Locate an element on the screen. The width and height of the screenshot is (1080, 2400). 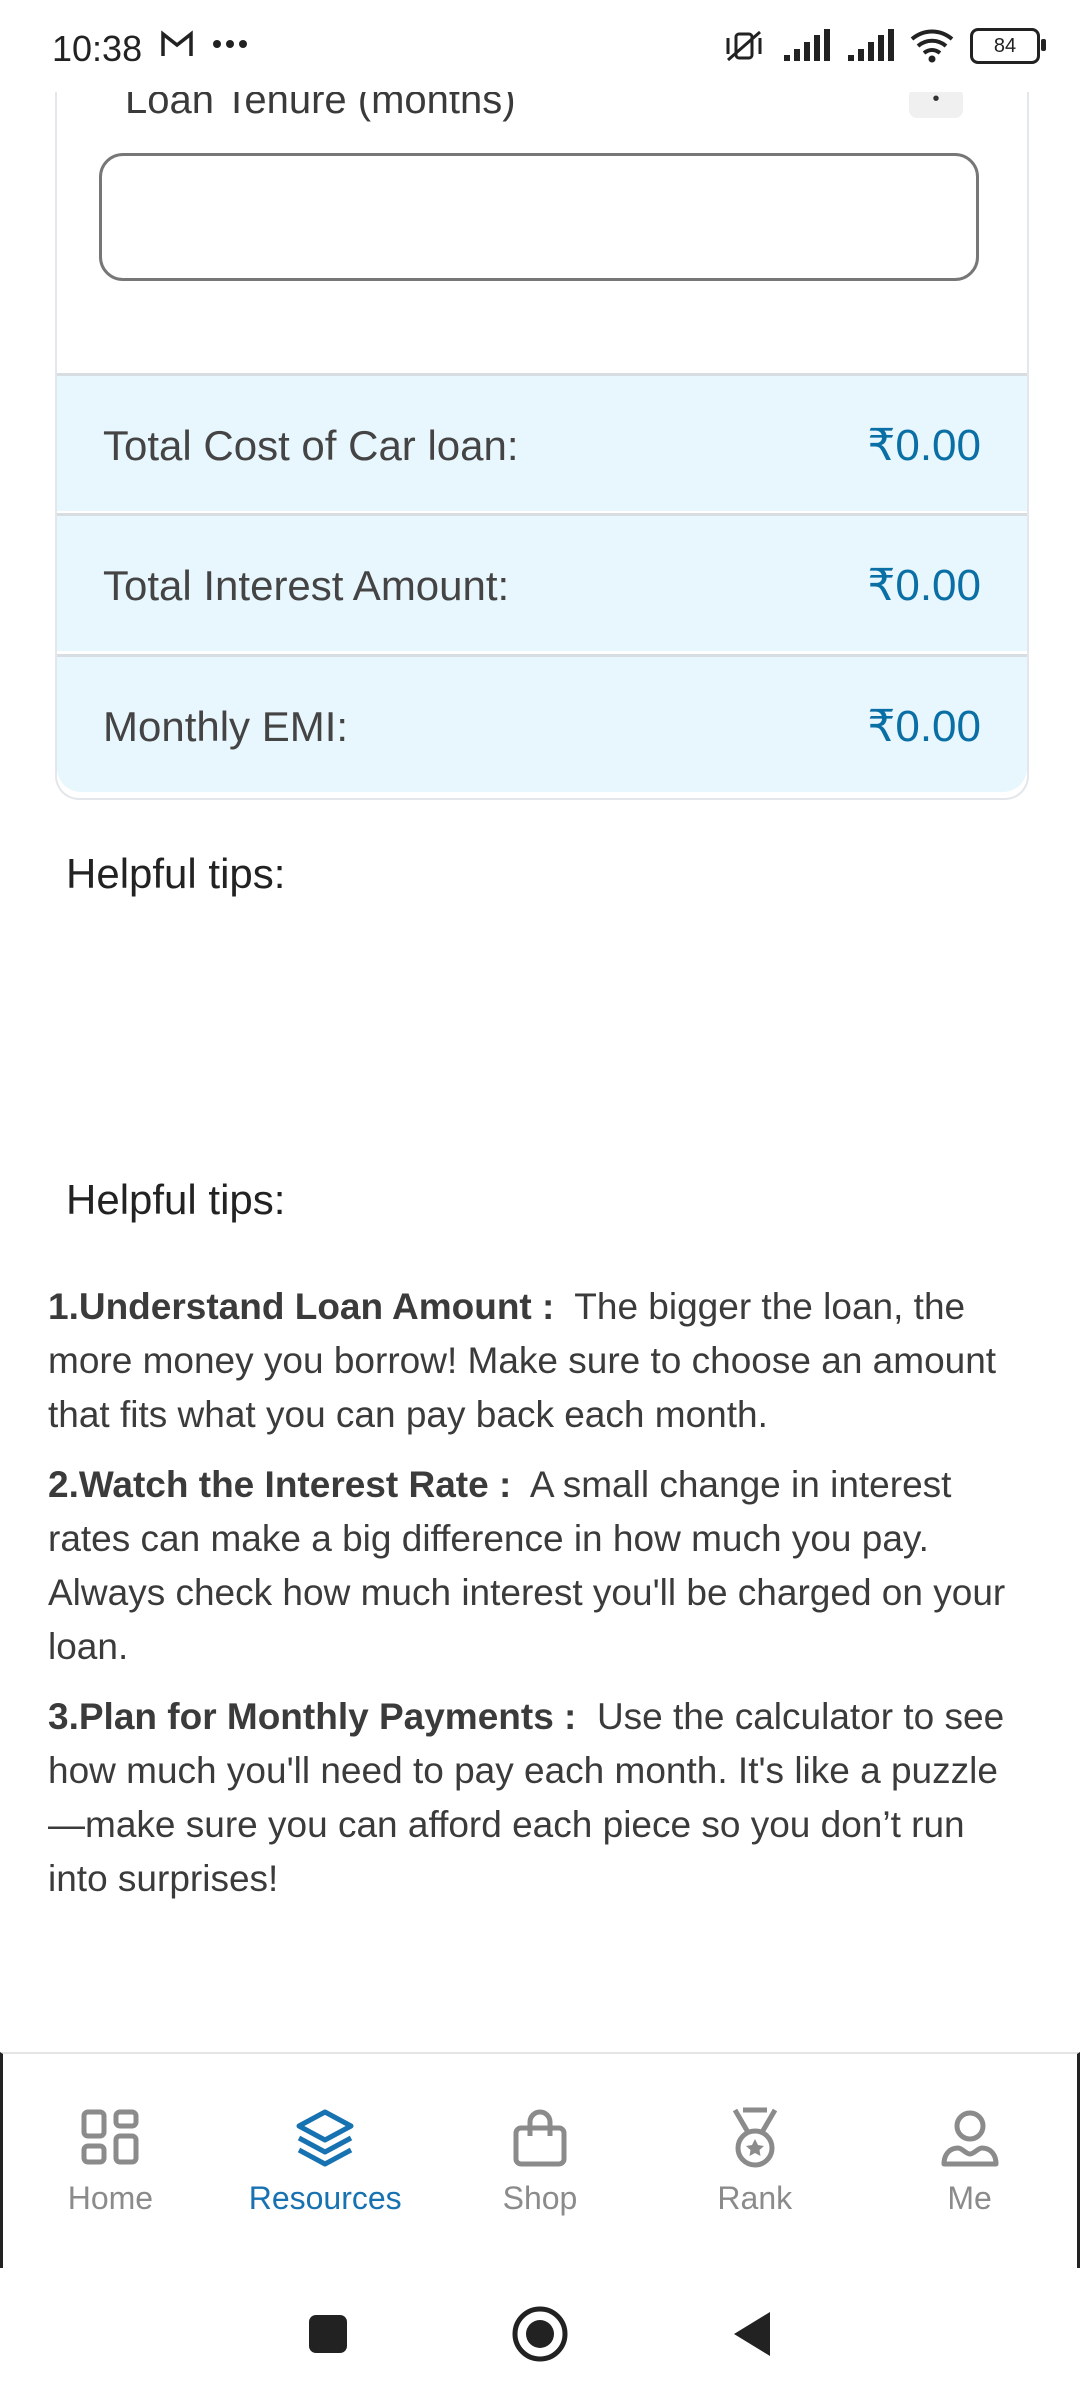
loan-tenure-input is located at coordinates (539, 217).